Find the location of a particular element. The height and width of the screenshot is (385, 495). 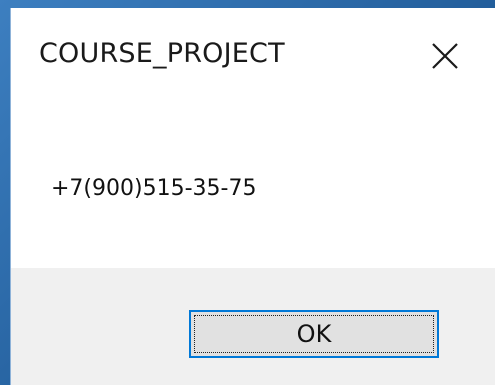

ok-button-label: OK is located at coordinates (314, 334).